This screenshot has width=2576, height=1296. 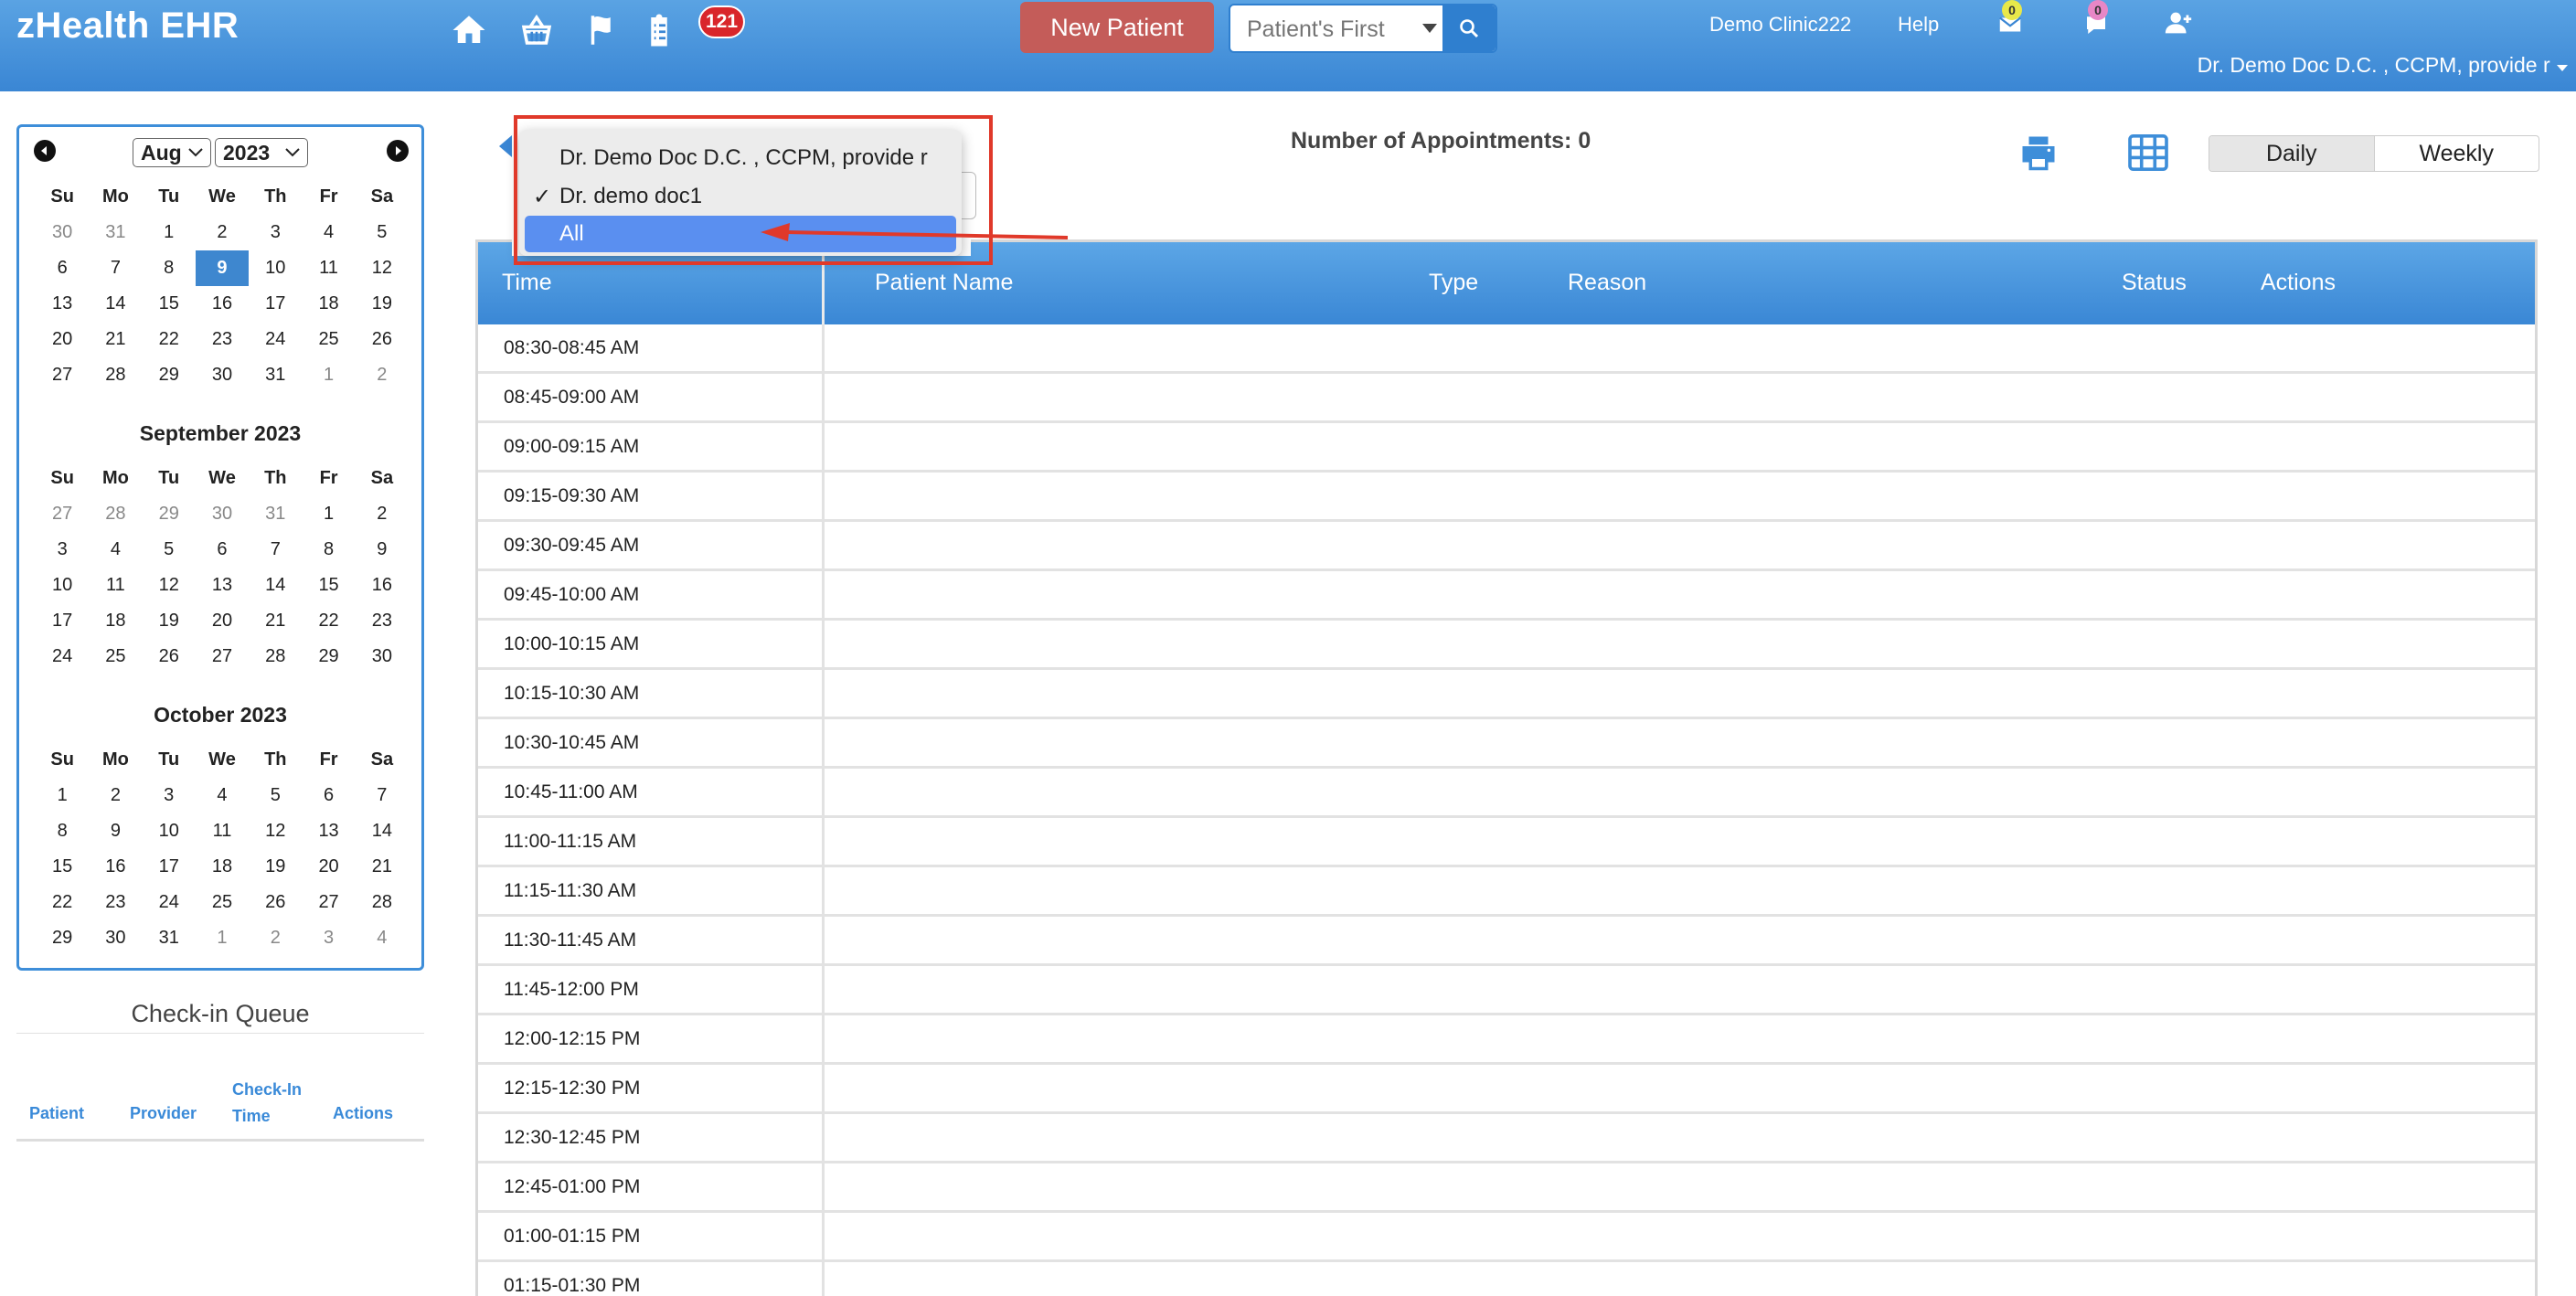 What do you see at coordinates (1506, 892) in the screenshot?
I see `table-row: 11:15-11:30 AM` at bounding box center [1506, 892].